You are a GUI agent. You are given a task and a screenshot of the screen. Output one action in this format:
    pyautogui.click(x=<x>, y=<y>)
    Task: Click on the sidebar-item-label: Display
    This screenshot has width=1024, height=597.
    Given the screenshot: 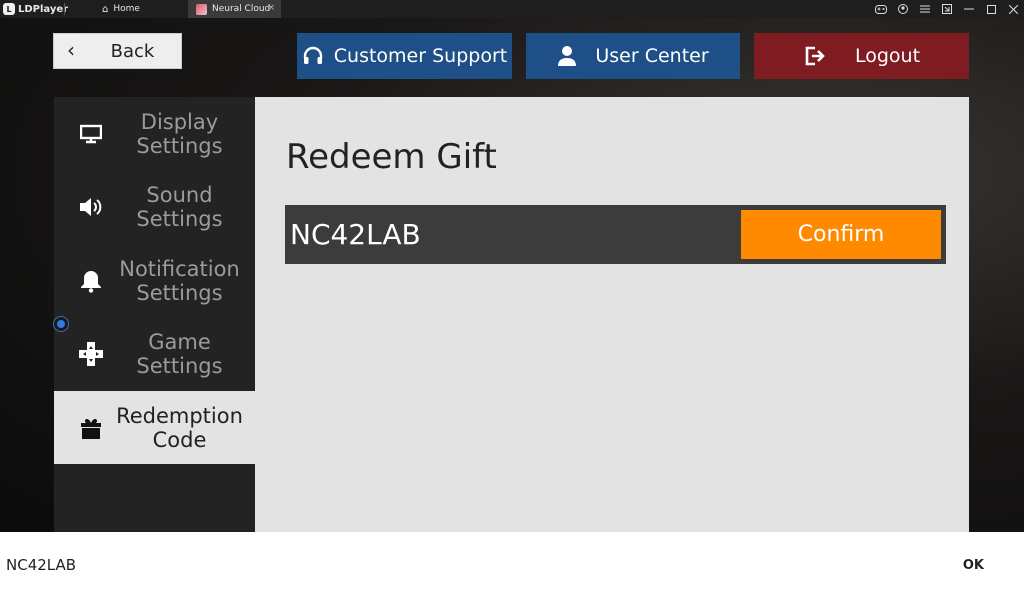 What is the action you would take?
    pyautogui.click(x=179, y=121)
    